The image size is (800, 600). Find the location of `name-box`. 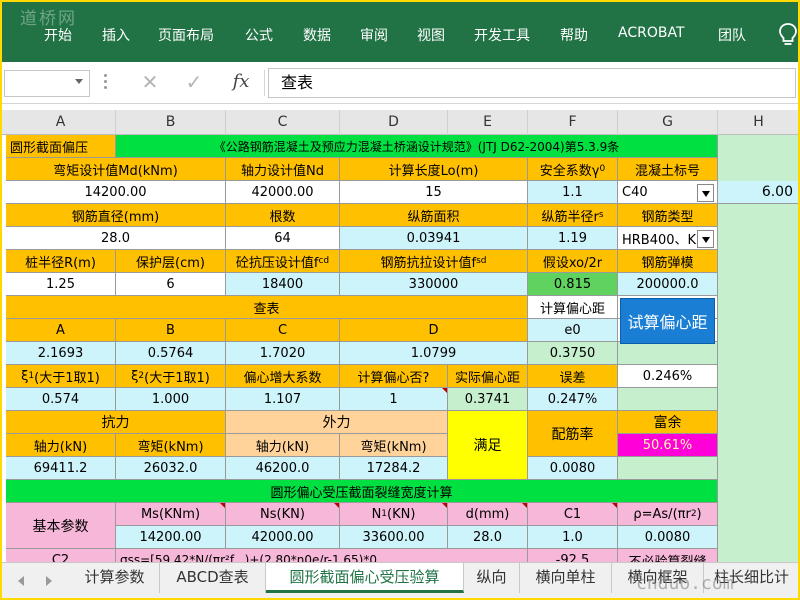

name-box is located at coordinates (47, 83).